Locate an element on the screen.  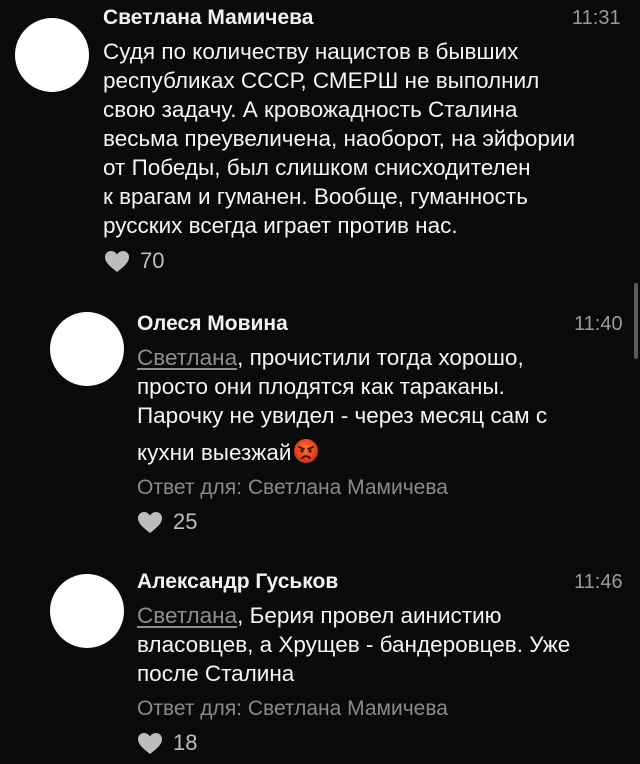
comment-author: Светлана Мамичева is located at coordinates (208, 18).